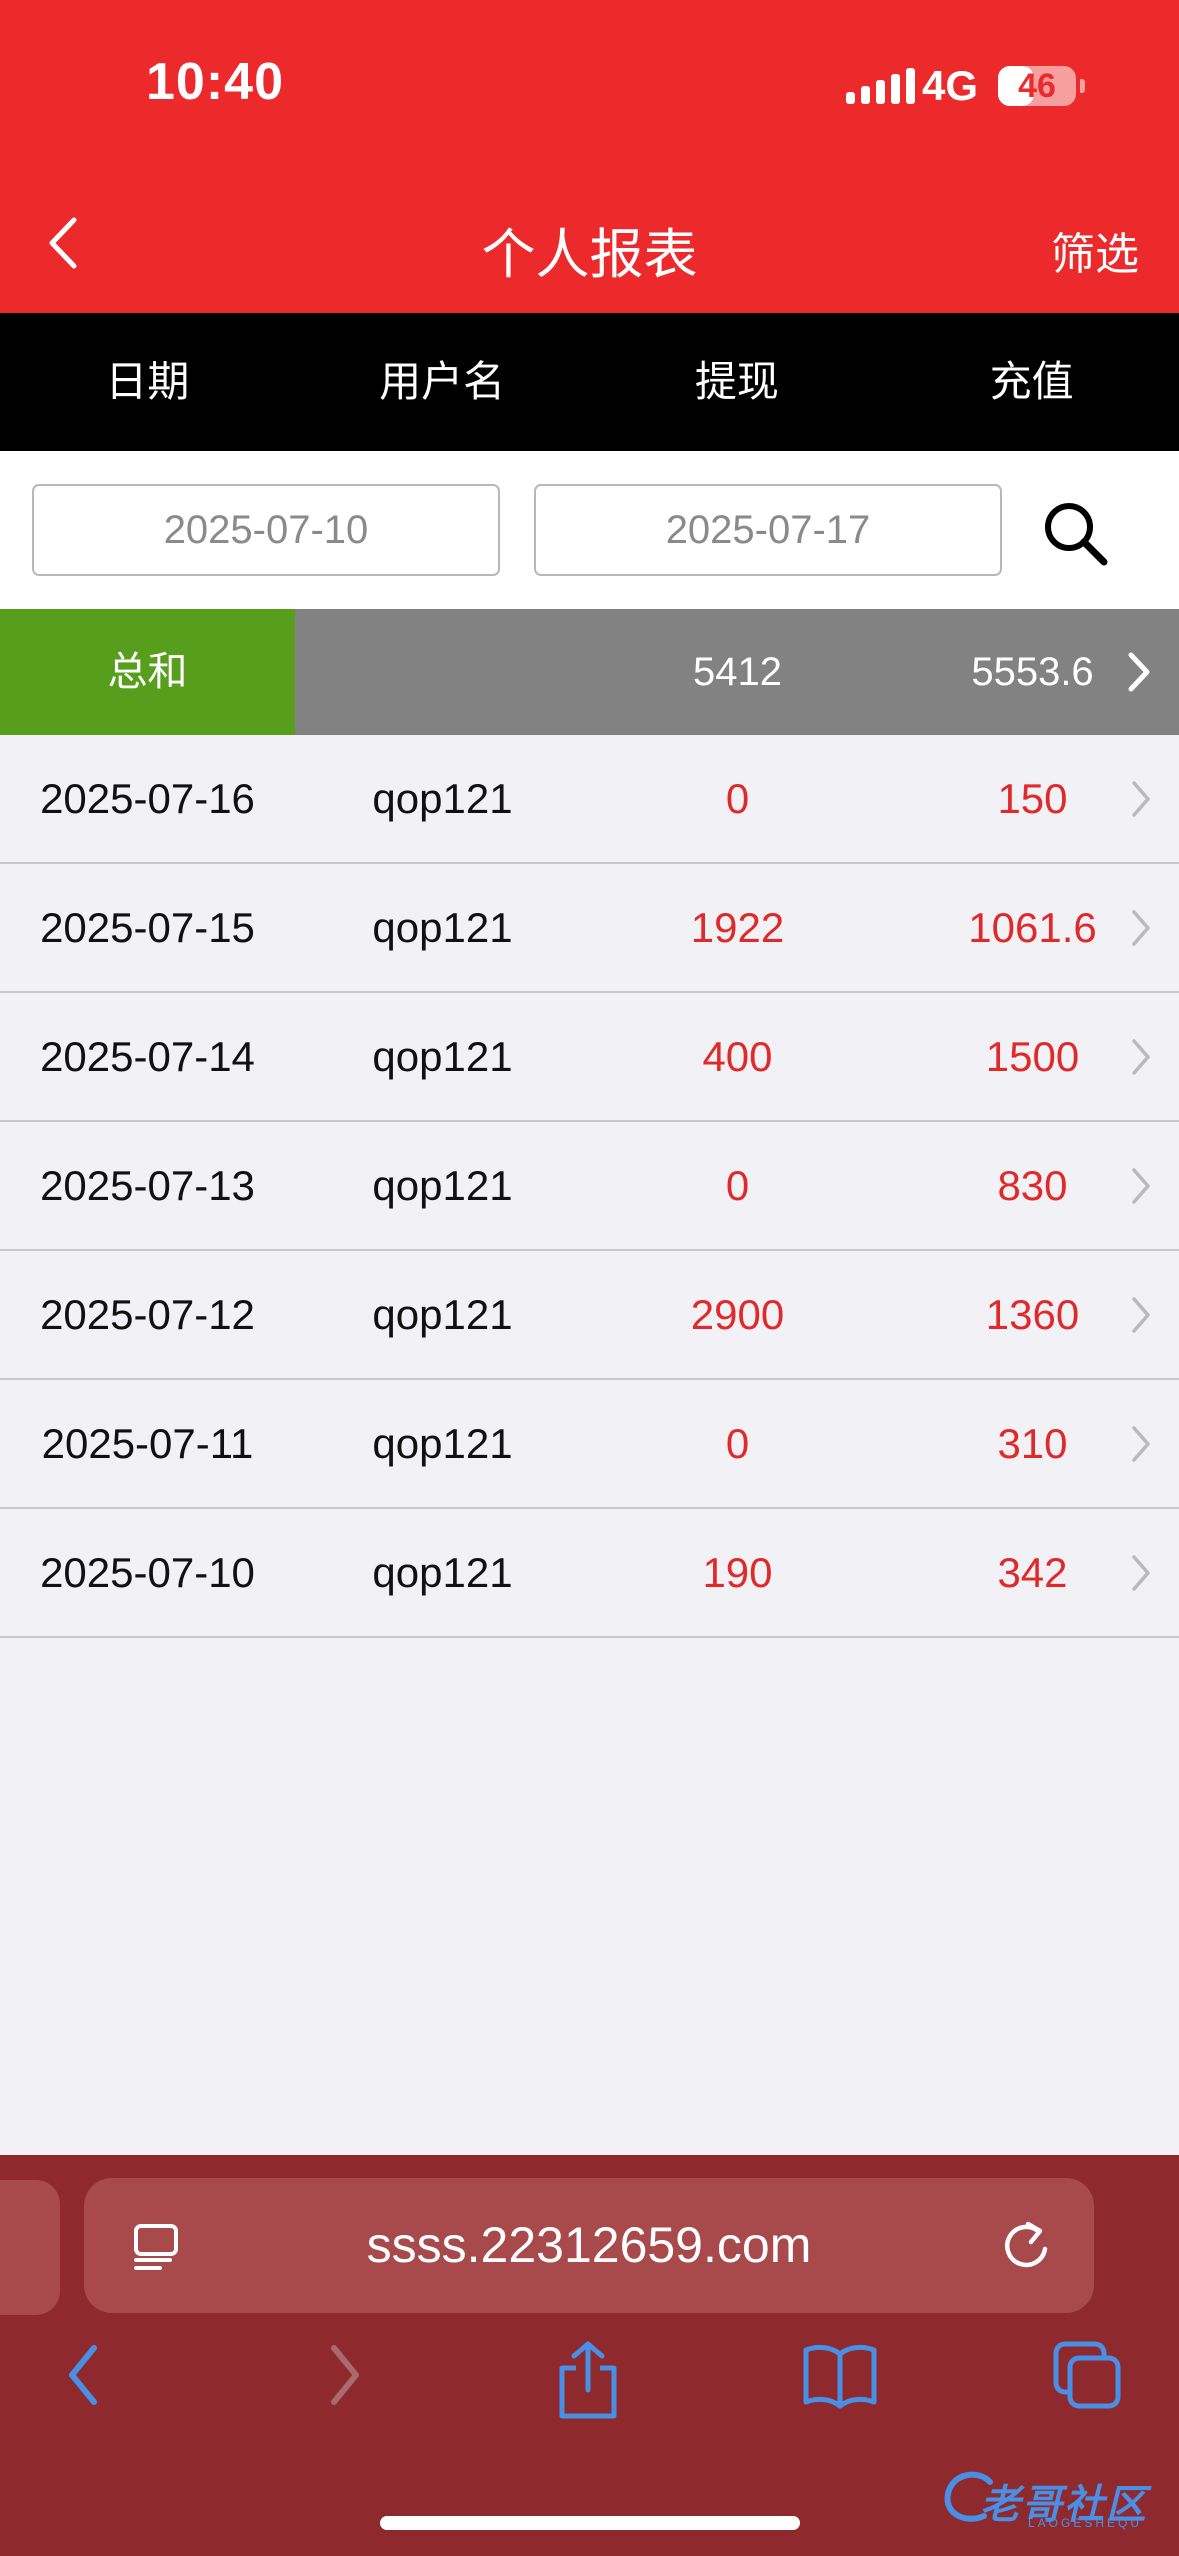 The image size is (1179, 2556). I want to click on total-row: 总和 5412 5553.6, so click(589, 672).